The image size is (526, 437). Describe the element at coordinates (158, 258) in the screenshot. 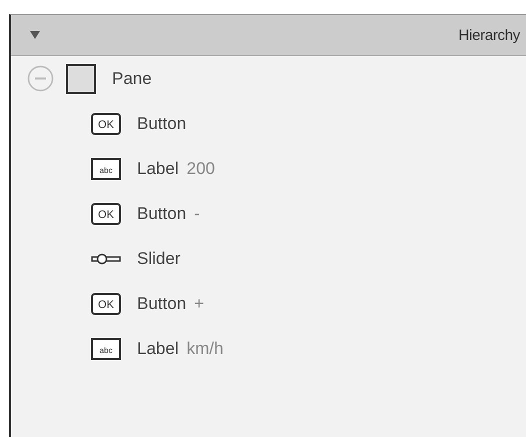

I see `node-label: Slider` at that location.